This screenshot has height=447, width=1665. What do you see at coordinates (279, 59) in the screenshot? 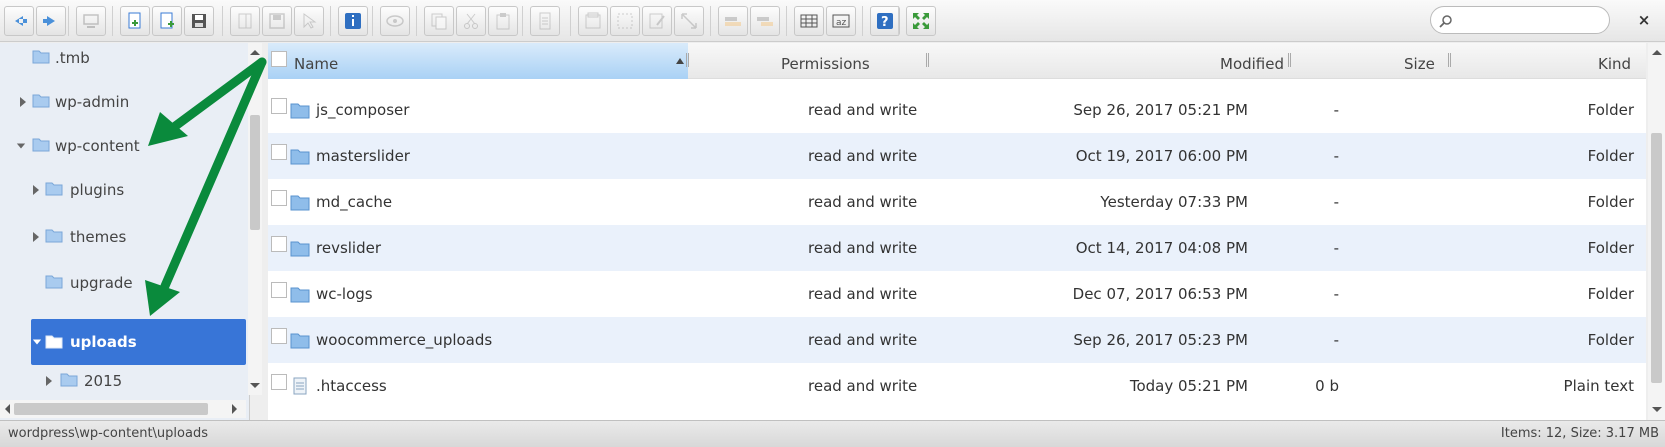
I see `select-all-checkbox` at bounding box center [279, 59].